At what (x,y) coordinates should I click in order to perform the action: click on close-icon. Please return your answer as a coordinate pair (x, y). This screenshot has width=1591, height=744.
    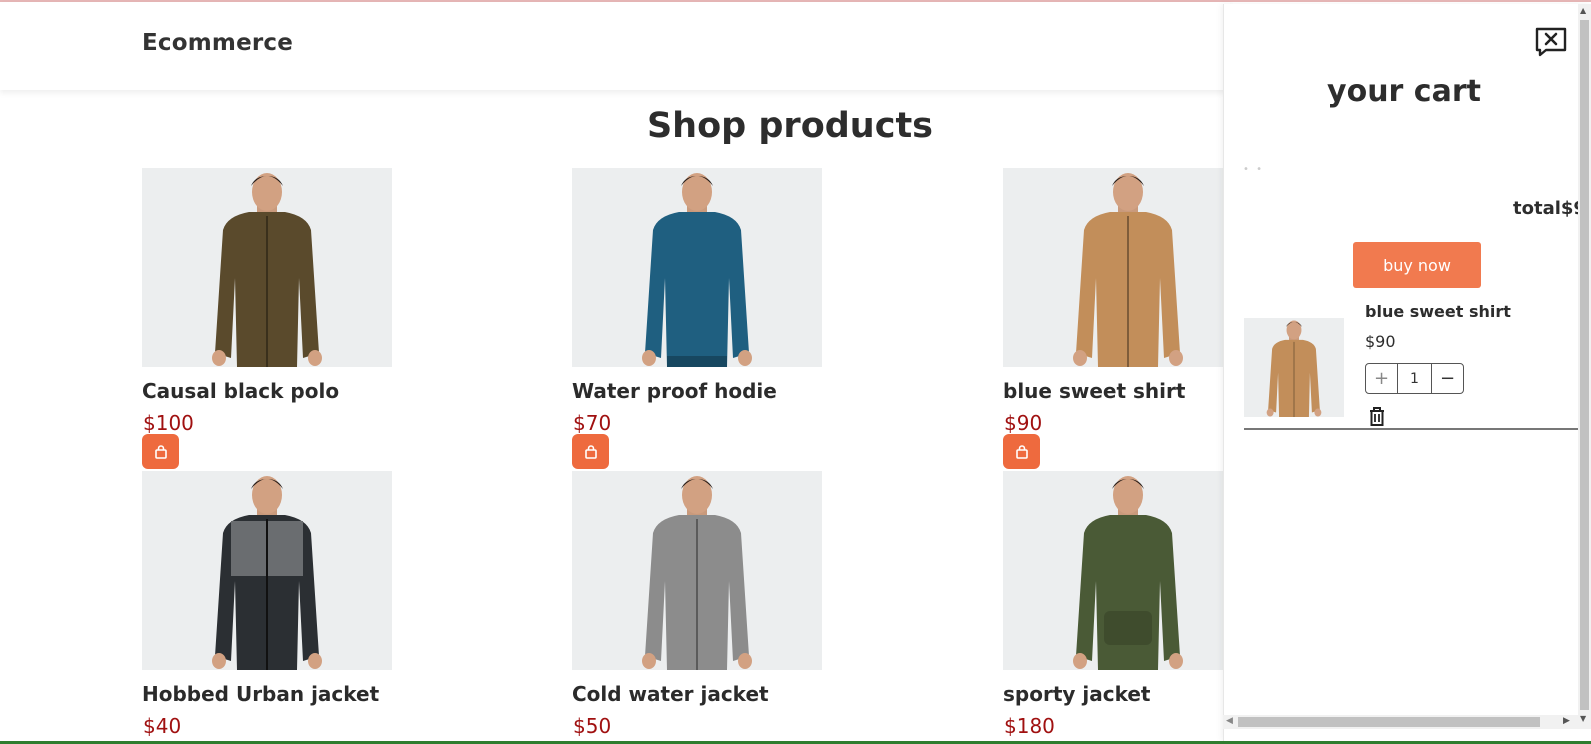
    Looking at the image, I should click on (1551, 42).